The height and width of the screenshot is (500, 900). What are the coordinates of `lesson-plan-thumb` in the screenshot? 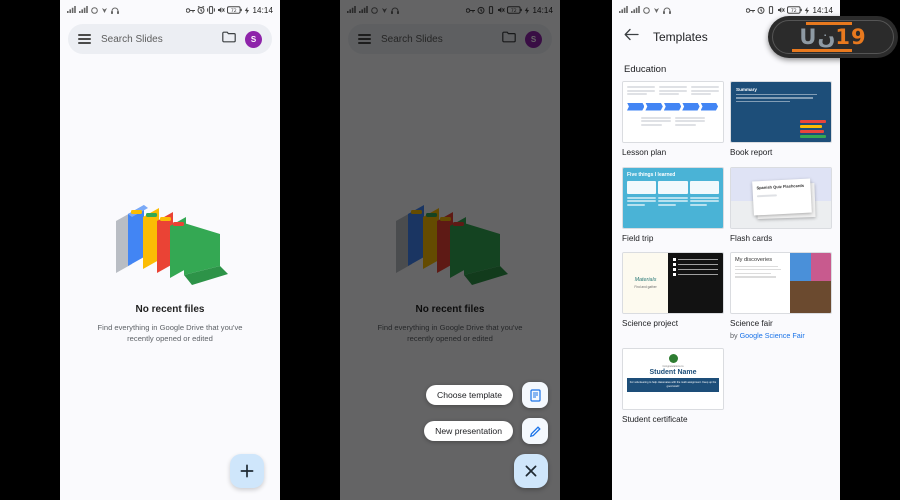 It's located at (673, 112).